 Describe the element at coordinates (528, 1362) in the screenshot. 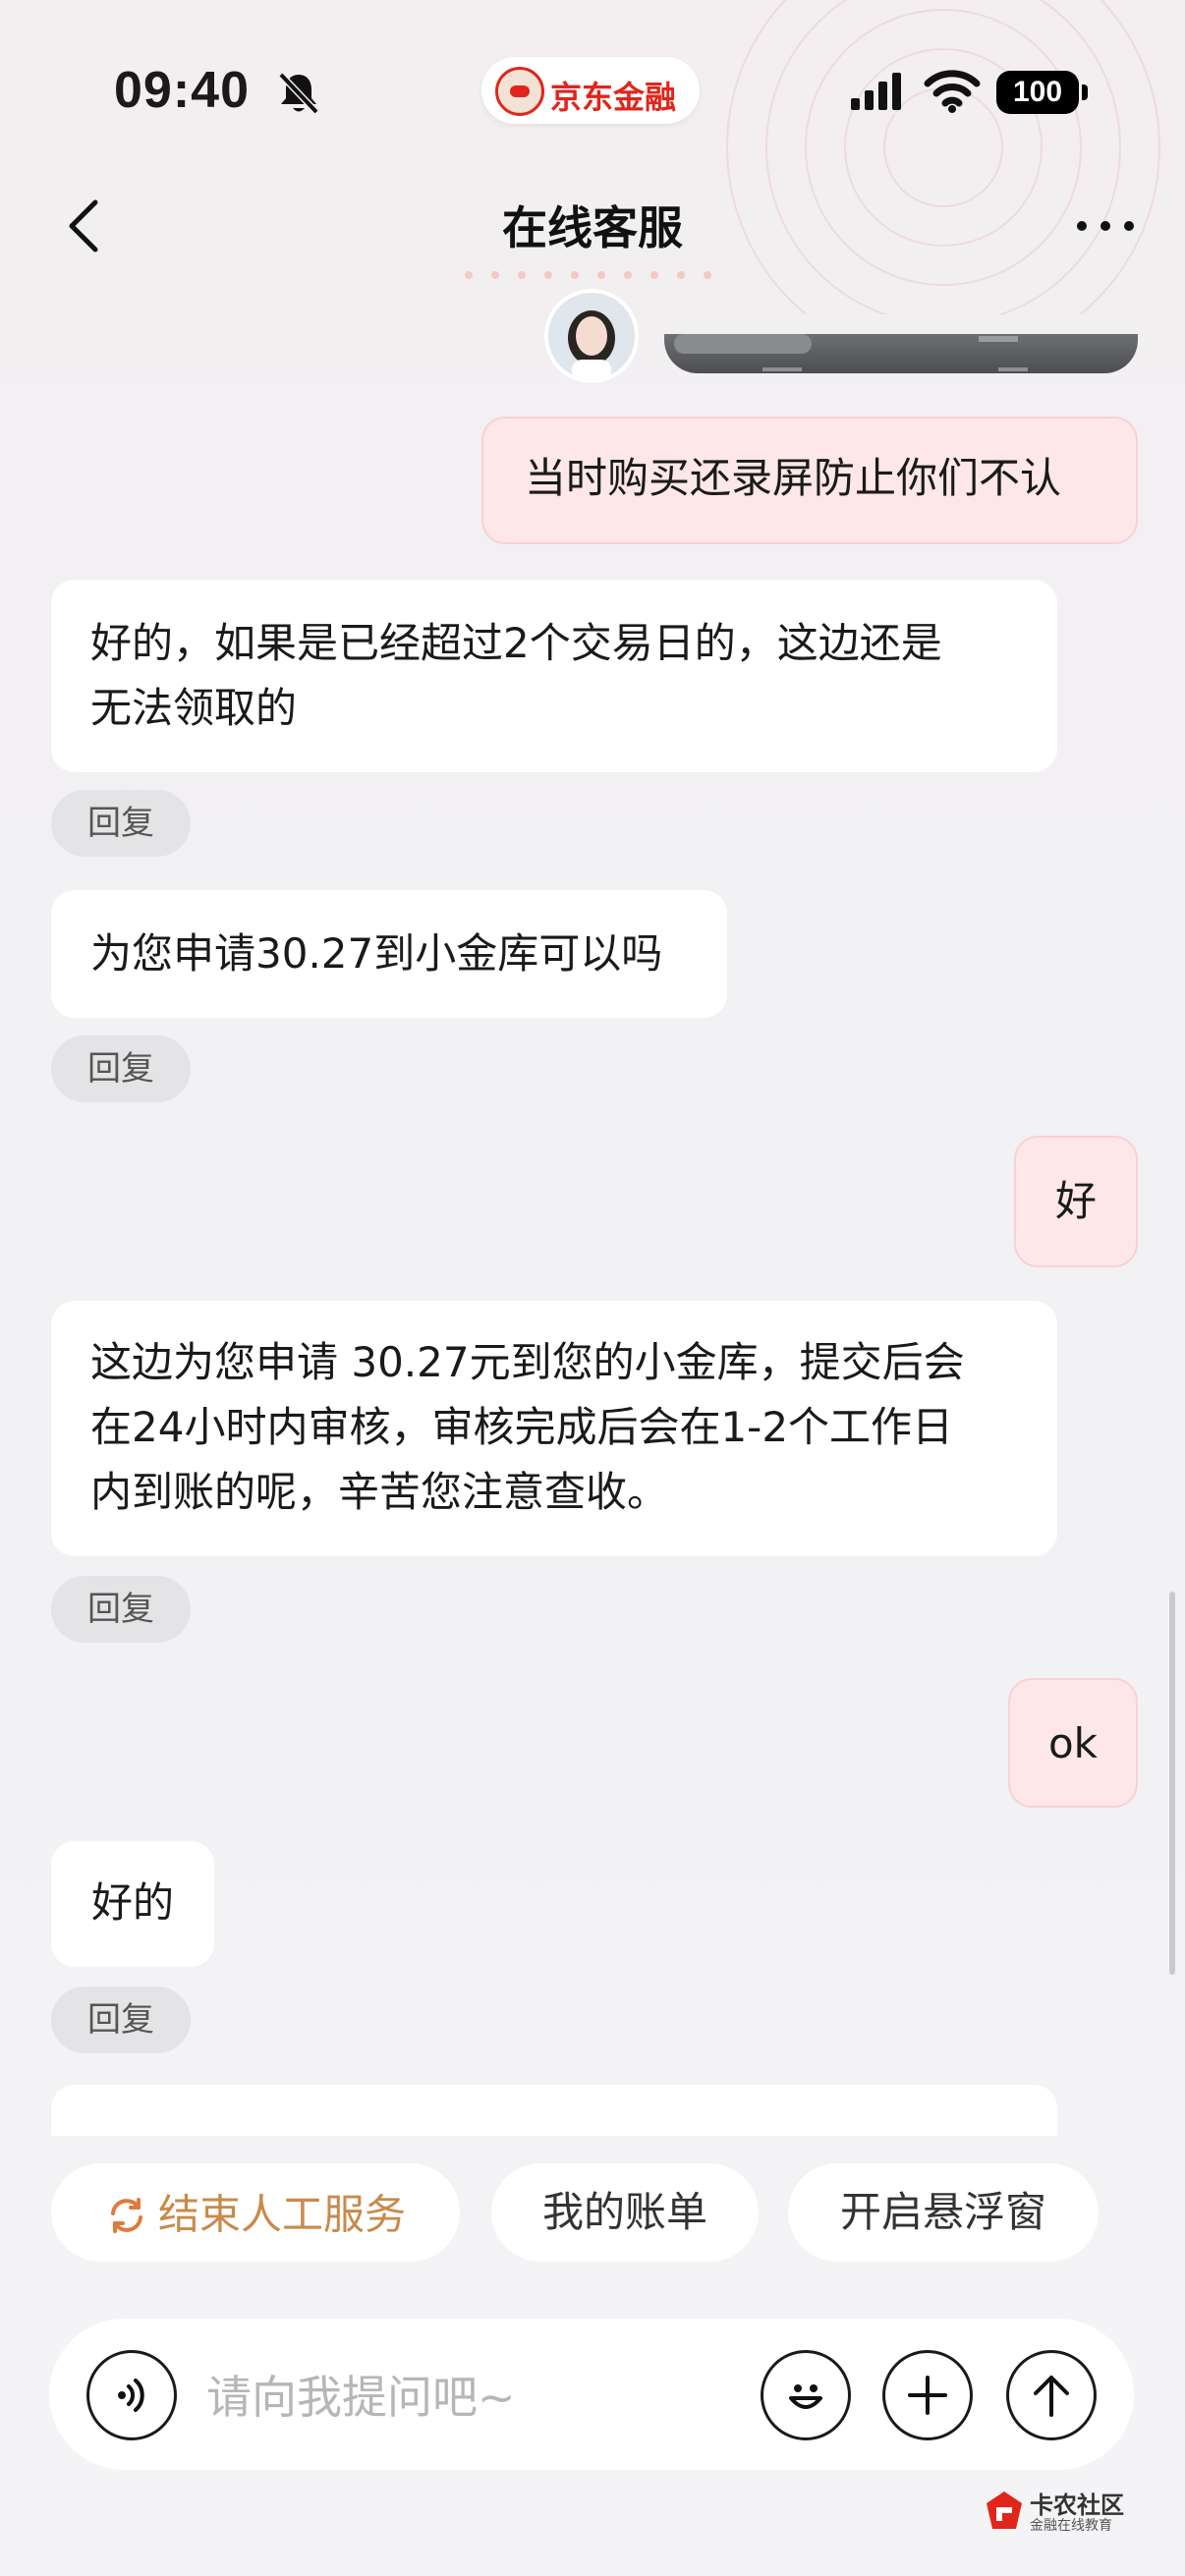

I see `message-line: 这边为您申请 30.27元到您的小金库，提交后会` at that location.